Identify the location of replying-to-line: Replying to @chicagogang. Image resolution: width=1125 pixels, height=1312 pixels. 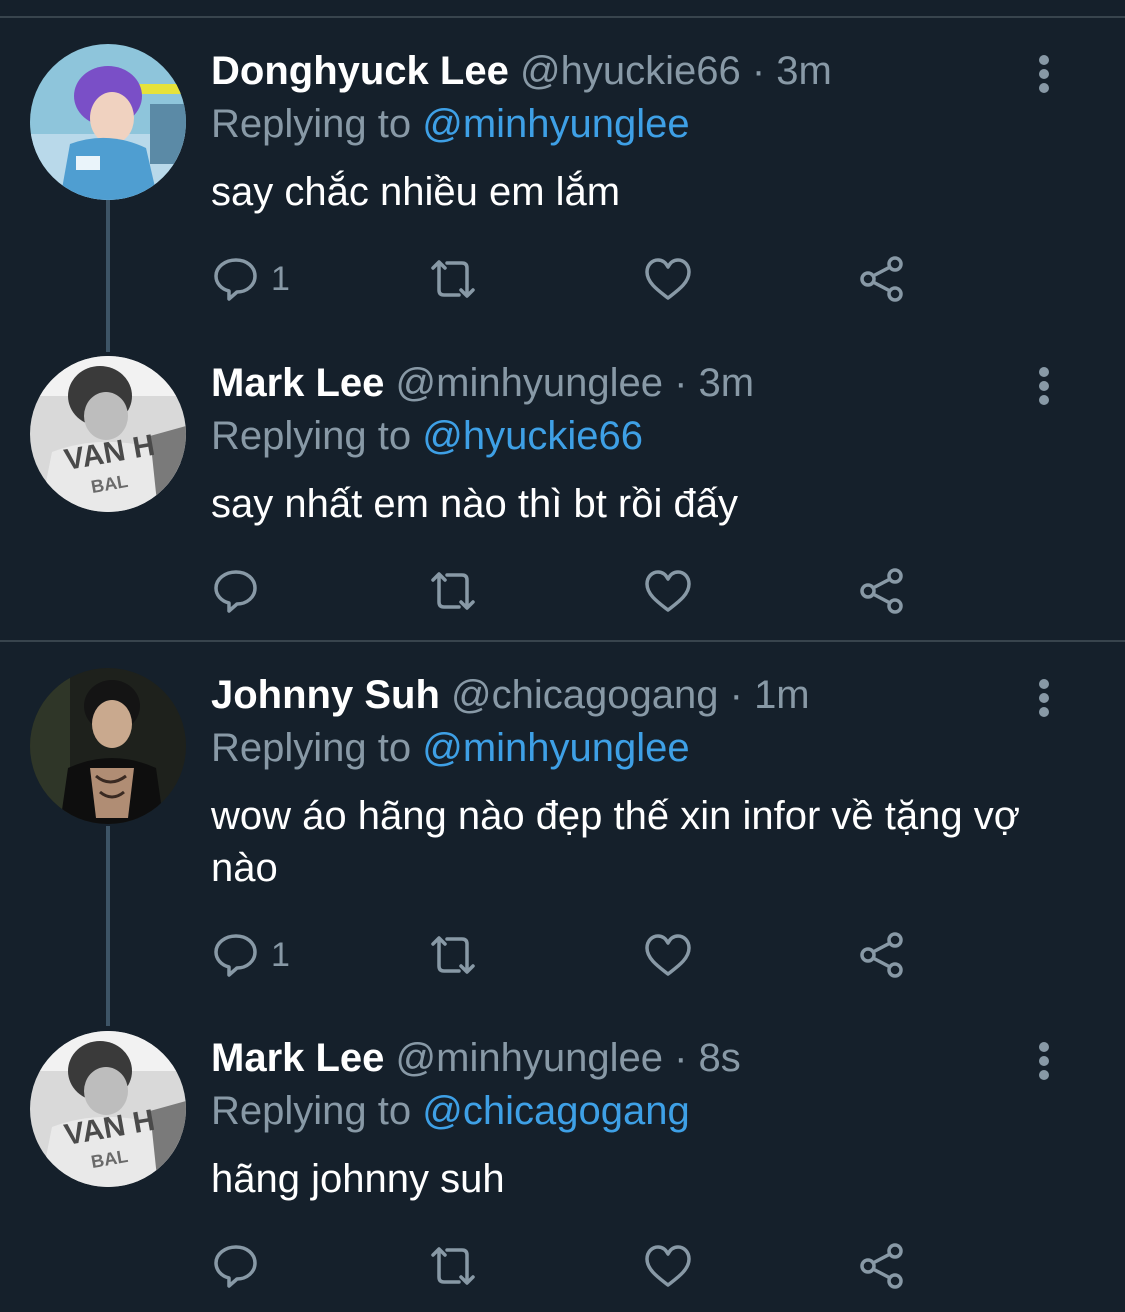
(450, 1111).